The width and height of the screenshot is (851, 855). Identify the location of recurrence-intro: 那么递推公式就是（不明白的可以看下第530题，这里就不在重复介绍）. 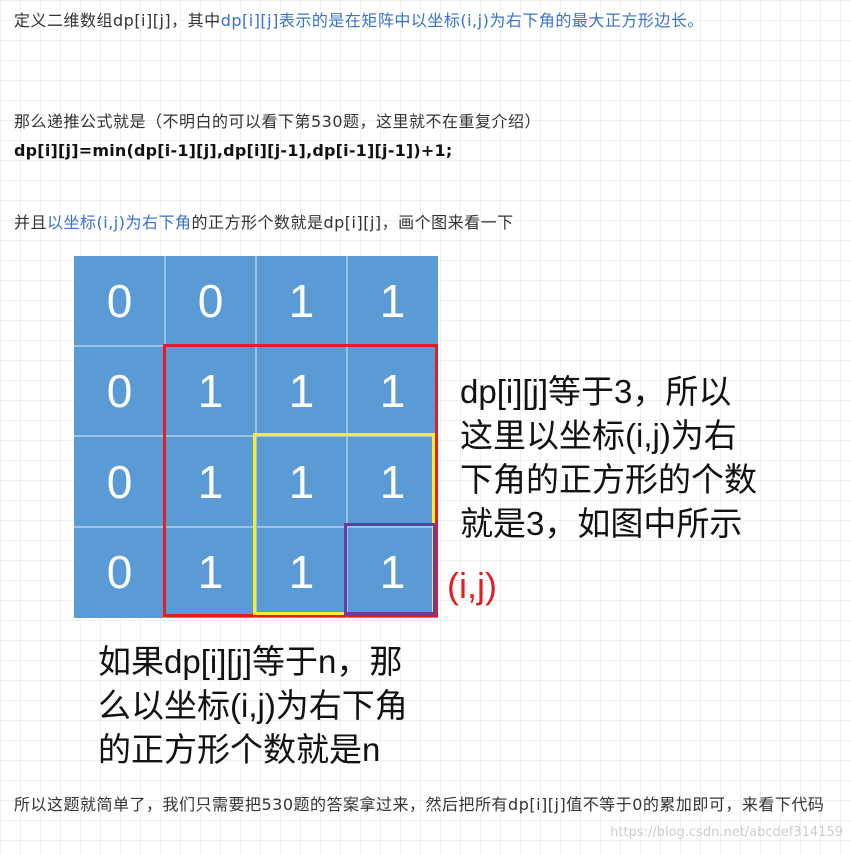
(278, 121).